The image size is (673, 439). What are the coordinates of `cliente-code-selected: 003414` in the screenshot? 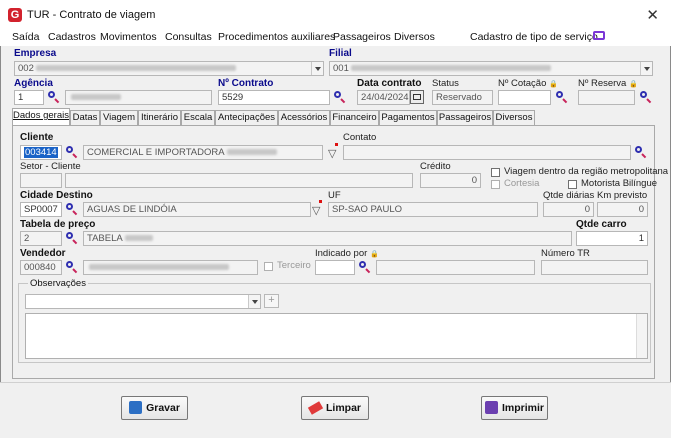 It's located at (41, 152).